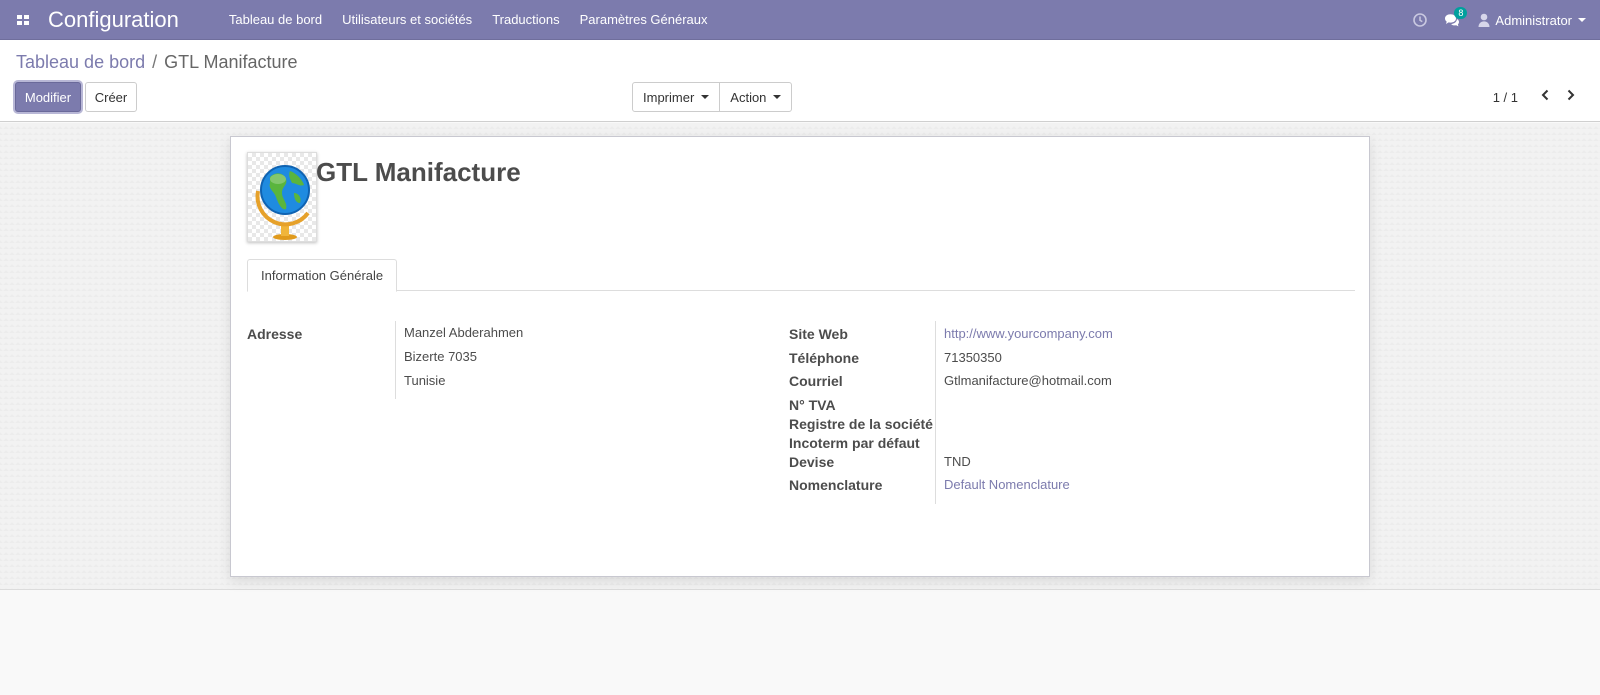 This screenshot has height=695, width=1600. What do you see at coordinates (282, 202) in the screenshot?
I see `globe-icon` at bounding box center [282, 202].